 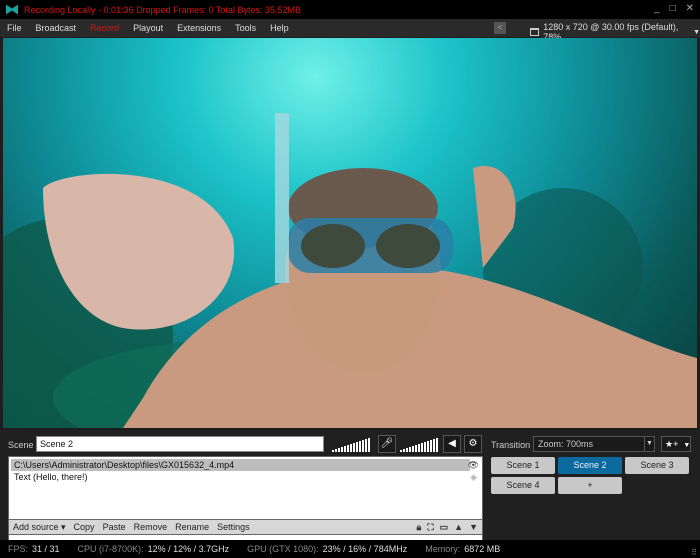 I want to click on source-label: Text (Hello, there!), so click(x=51, y=477).